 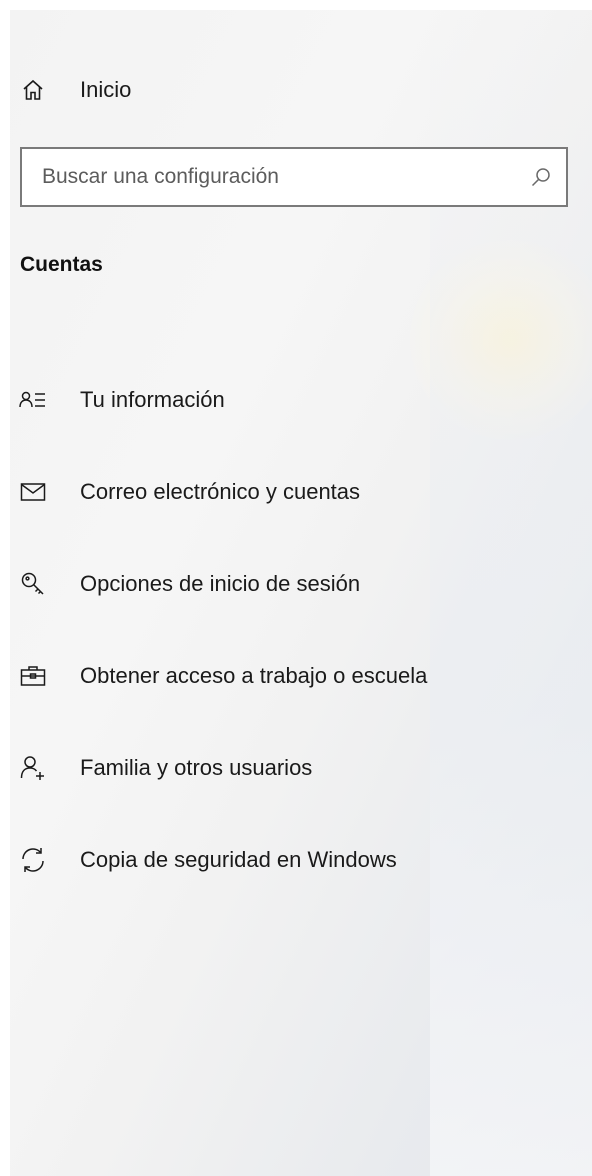 What do you see at coordinates (196, 767) in the screenshot?
I see `nav-label: Familia y otros usuarios` at bounding box center [196, 767].